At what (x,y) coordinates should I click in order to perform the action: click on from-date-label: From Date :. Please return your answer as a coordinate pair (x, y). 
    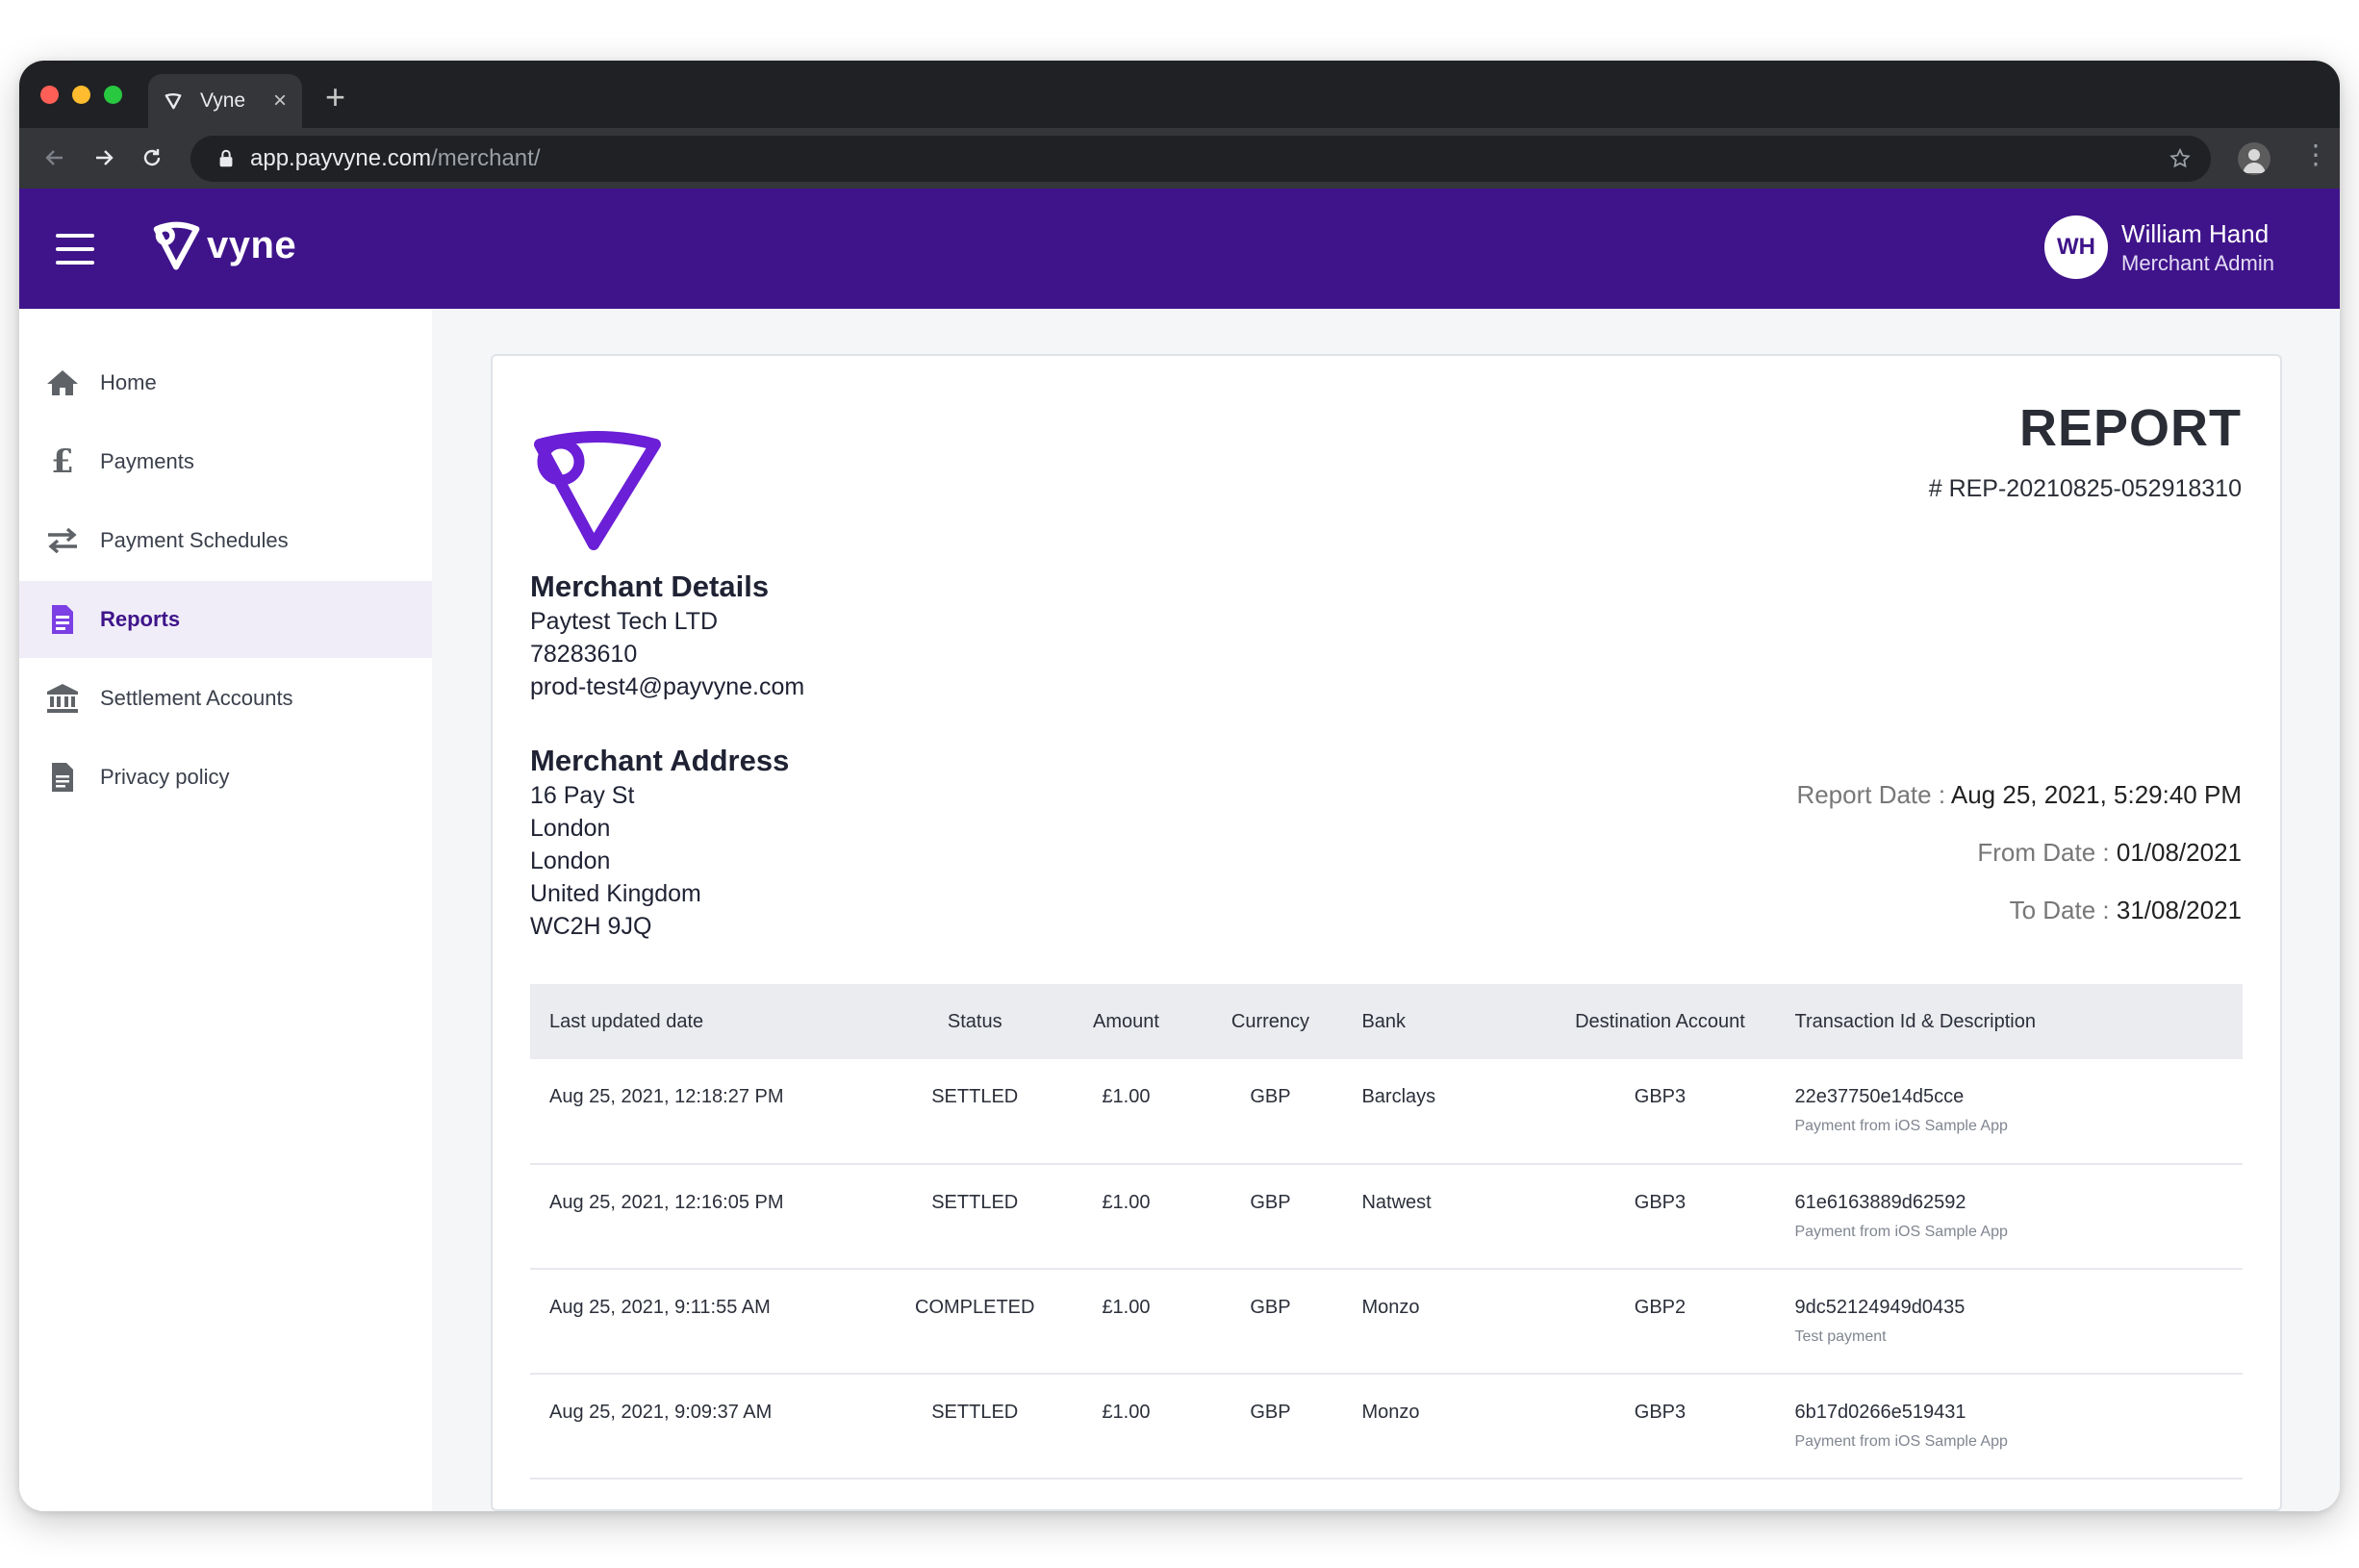
    Looking at the image, I should click on (2043, 852).